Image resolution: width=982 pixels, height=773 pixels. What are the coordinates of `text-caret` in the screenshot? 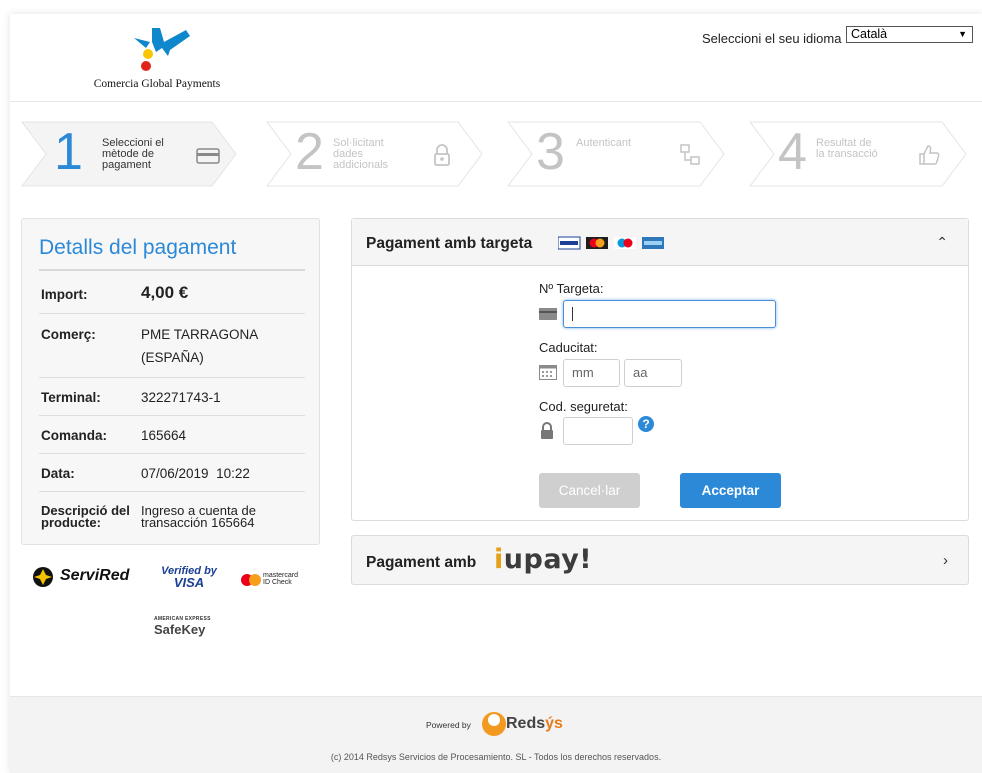 It's located at (572, 314).